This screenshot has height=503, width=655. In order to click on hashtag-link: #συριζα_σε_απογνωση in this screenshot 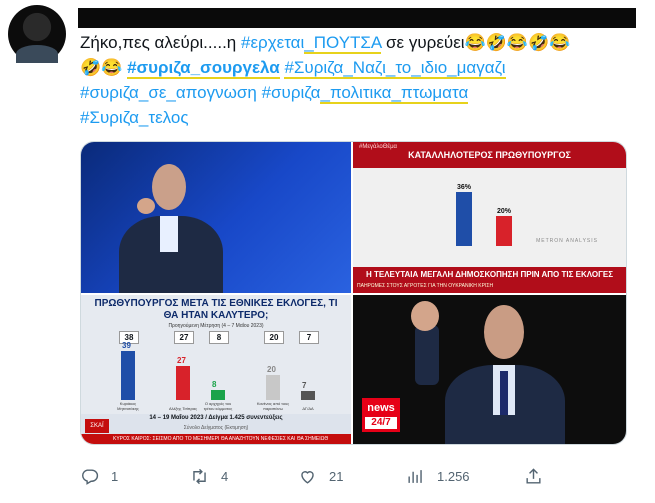, I will do `click(168, 92)`.